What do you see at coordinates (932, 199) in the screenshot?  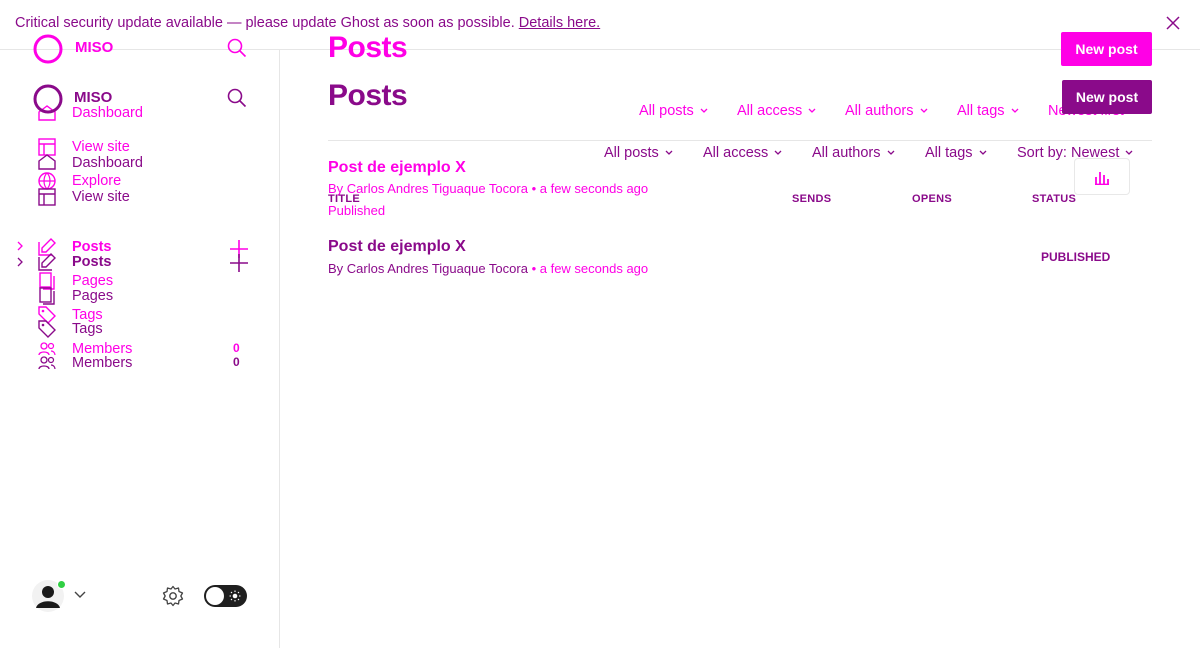 I see `column-opens: OPENS` at bounding box center [932, 199].